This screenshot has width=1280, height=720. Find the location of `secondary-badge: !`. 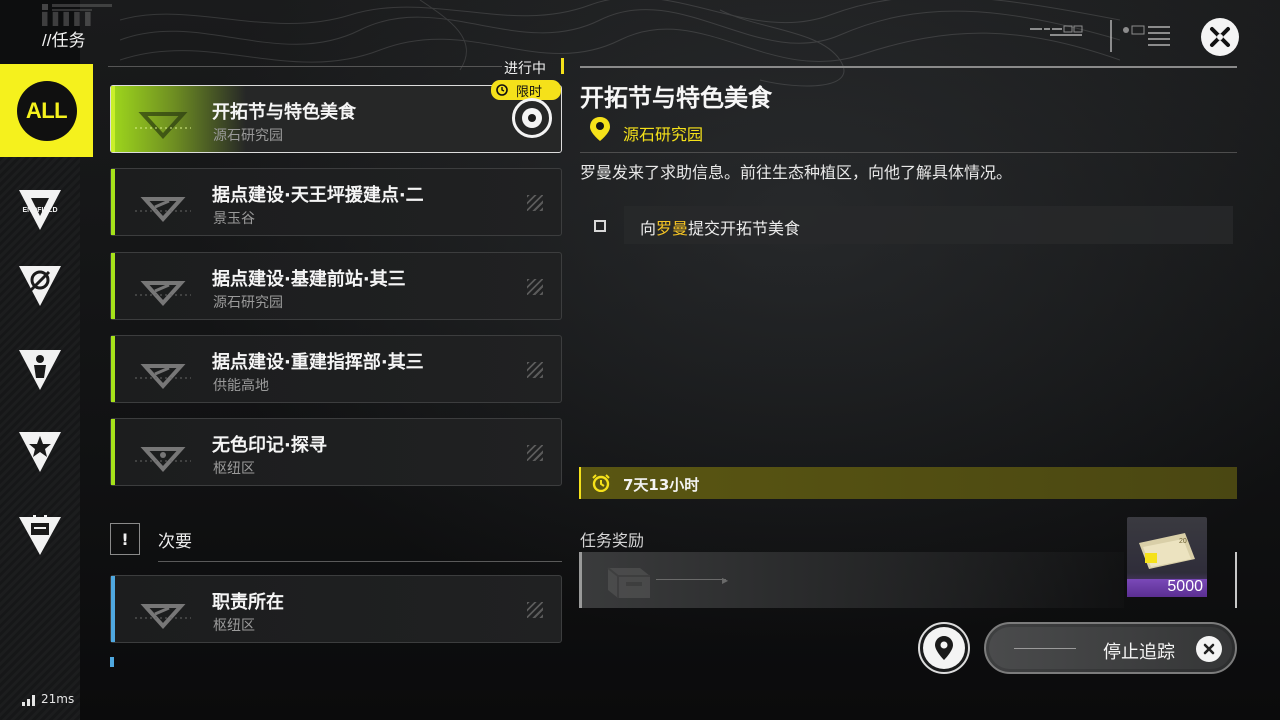

secondary-badge: ! is located at coordinates (125, 539).